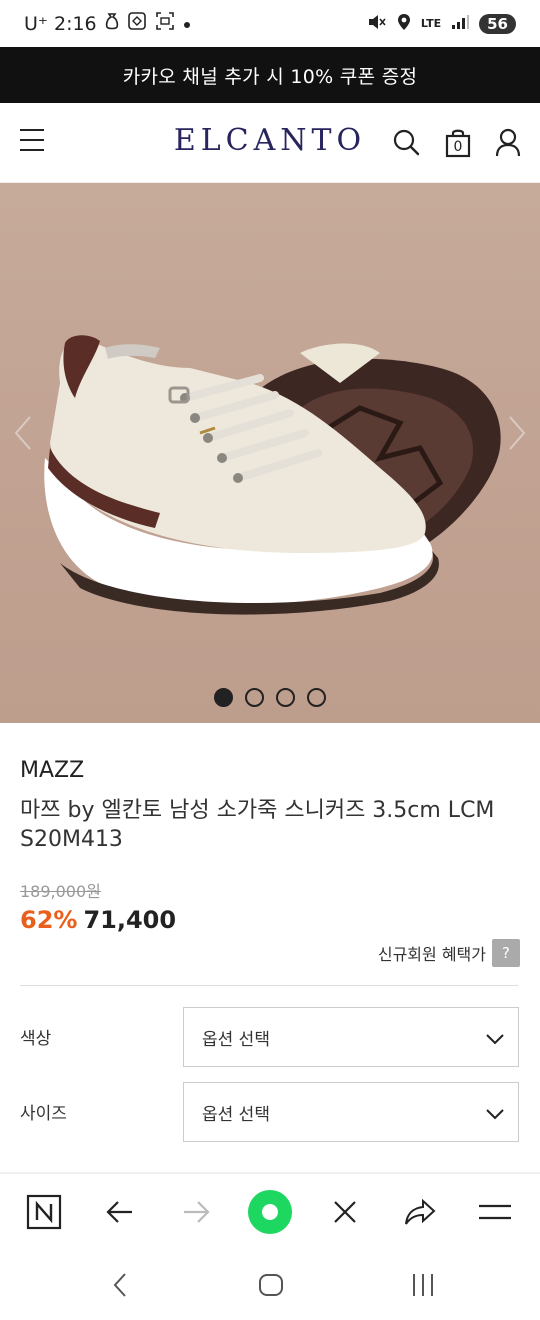 This screenshot has width=540, height=1320. What do you see at coordinates (269, 985) in the screenshot?
I see `divider` at bounding box center [269, 985].